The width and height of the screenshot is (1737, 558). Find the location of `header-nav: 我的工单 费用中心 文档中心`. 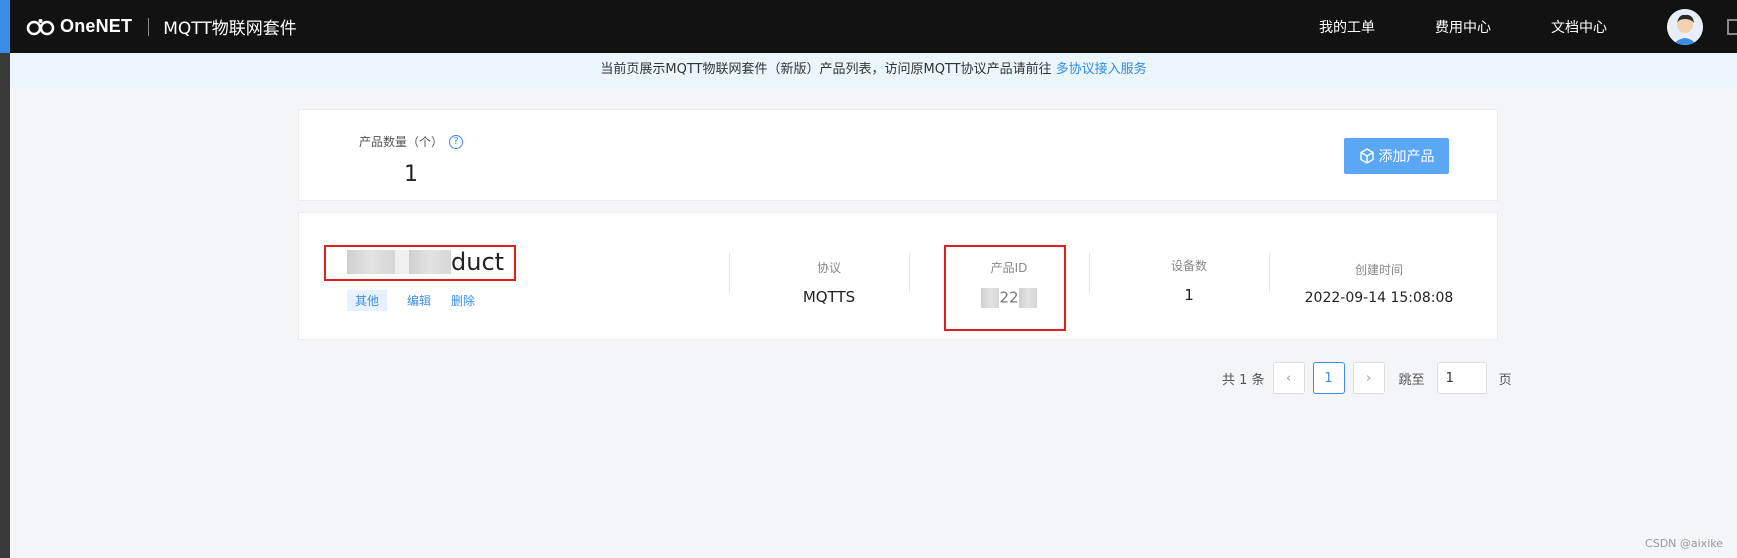

header-nav: 我的工单 费用中心 文档中心 is located at coordinates (1528, 26).